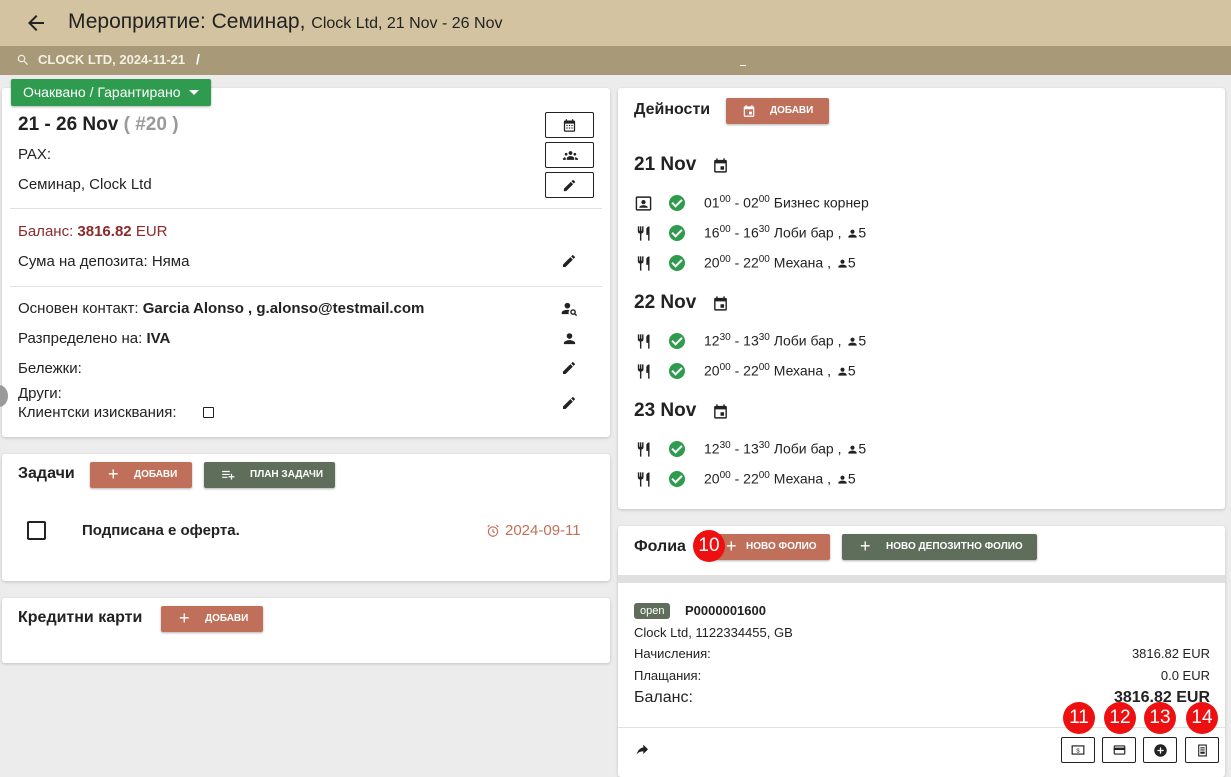 The height and width of the screenshot is (777, 1231). I want to click on pax-label: PAX:, so click(35, 154).